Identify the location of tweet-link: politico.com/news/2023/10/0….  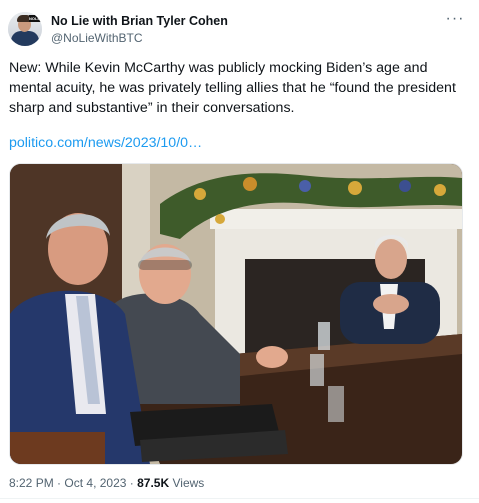
(105, 143).